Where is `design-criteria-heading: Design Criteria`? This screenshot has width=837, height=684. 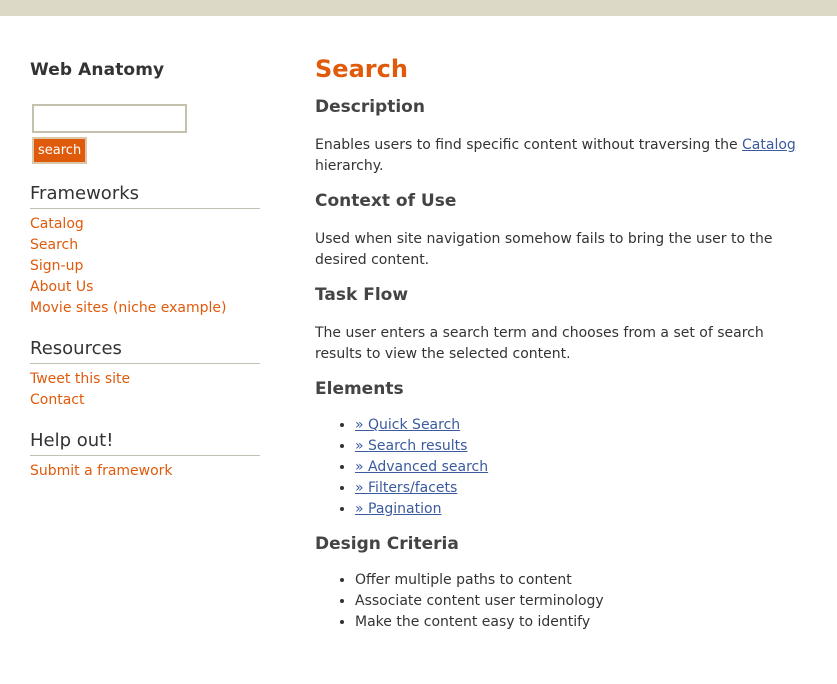 design-criteria-heading: Design Criteria is located at coordinates (387, 544).